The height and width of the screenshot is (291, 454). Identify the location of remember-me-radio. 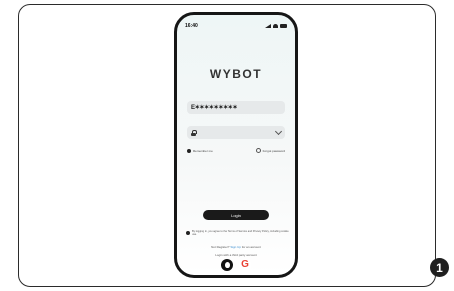
(189, 150).